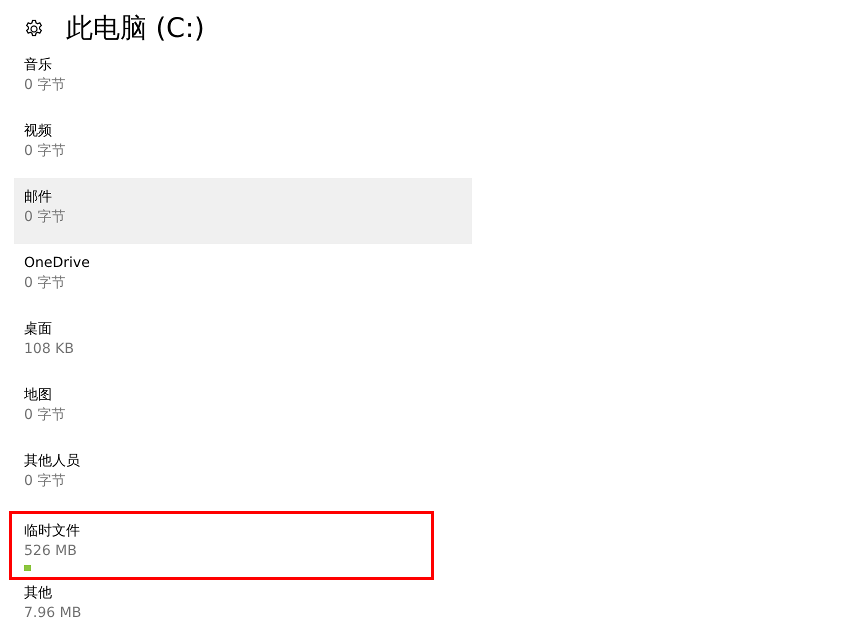 This screenshot has height=625, width=861. Describe the element at coordinates (38, 593) in the screenshot. I see `item-name: 其他` at that location.